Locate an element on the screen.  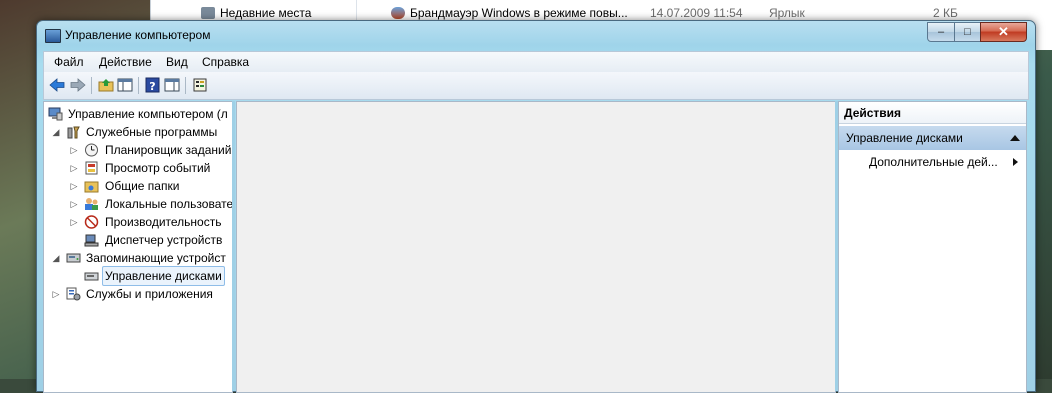
tree-item-device-manager: Диспетчер устройств is located at coordinates (140, 240).